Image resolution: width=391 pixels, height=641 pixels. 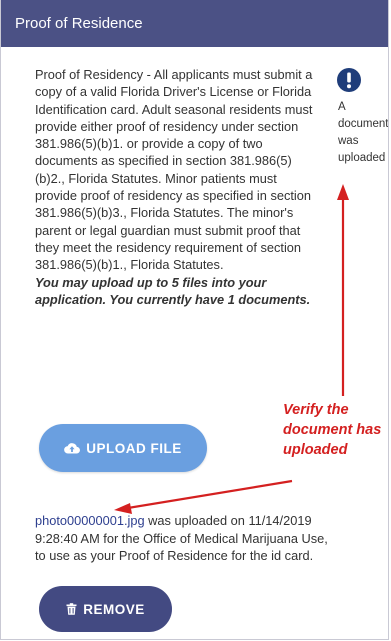 I want to click on exclamation-circle-icon, so click(x=349, y=80).